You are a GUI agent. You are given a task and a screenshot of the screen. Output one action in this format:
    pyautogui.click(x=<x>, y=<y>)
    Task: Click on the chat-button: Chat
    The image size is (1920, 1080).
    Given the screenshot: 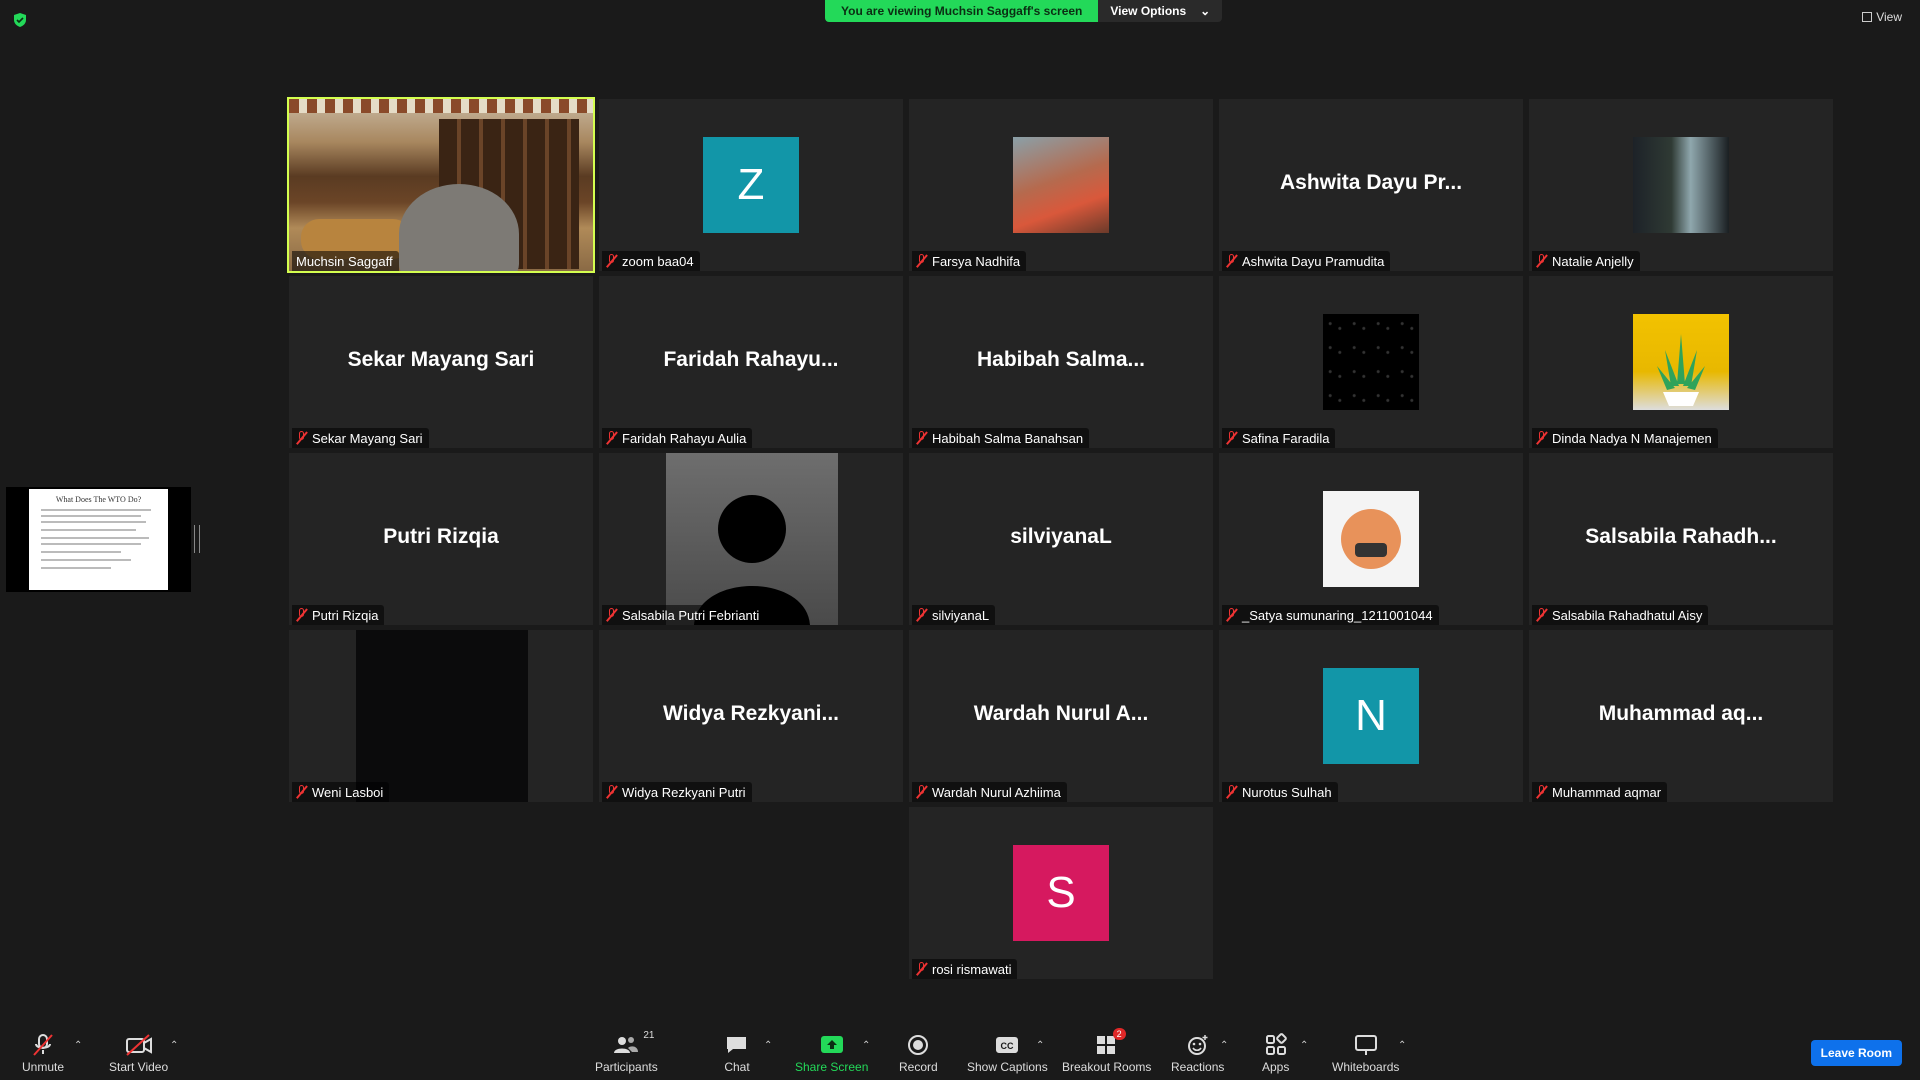 What is the action you would take?
    pyautogui.click(x=737, y=1053)
    